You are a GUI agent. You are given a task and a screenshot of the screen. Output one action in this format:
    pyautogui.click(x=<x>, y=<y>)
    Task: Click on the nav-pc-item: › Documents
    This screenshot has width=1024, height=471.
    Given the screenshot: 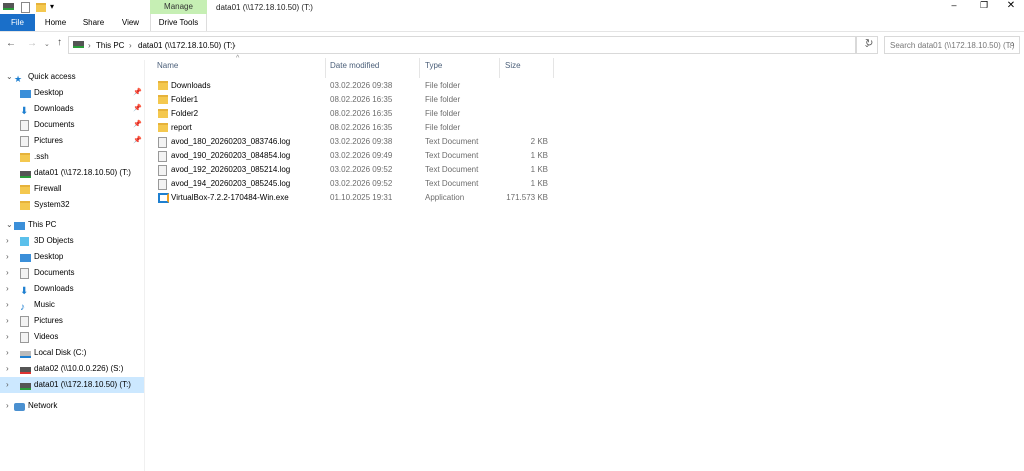 What is the action you would take?
    pyautogui.click(x=72, y=273)
    